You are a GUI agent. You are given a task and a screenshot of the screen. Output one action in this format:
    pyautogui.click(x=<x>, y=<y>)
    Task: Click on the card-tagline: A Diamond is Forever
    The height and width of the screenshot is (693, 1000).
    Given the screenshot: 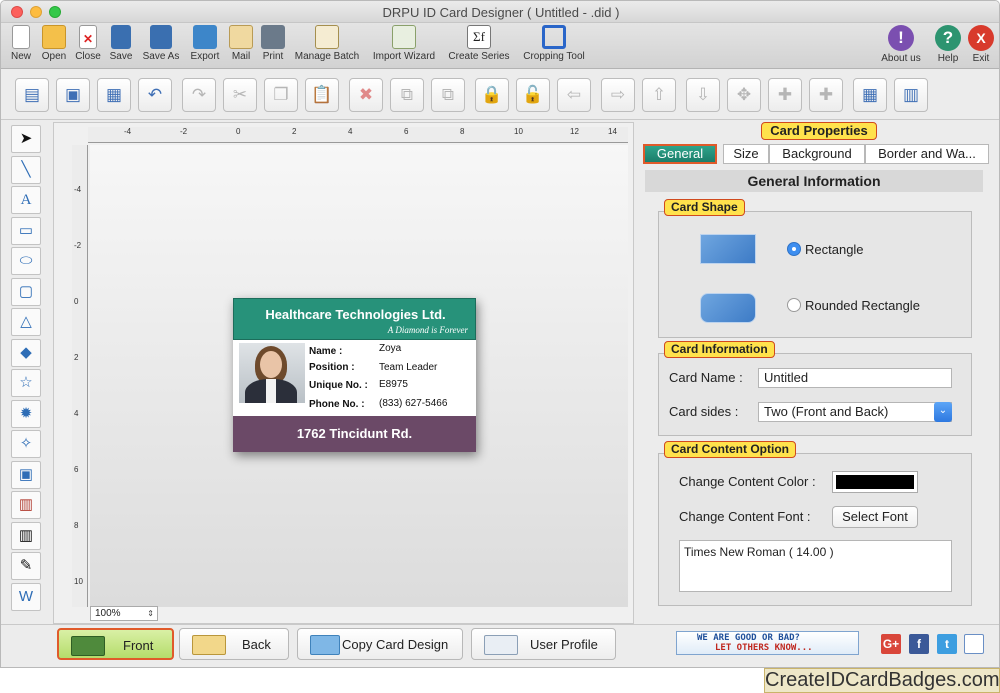 What is the action you would take?
    pyautogui.click(x=428, y=330)
    